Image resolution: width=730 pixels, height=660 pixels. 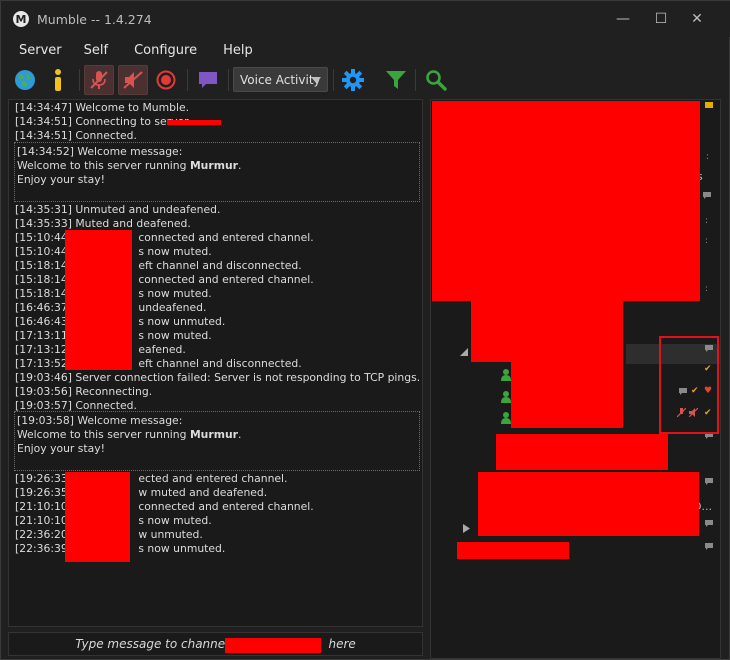 I want to click on record-button, so click(x=166, y=80).